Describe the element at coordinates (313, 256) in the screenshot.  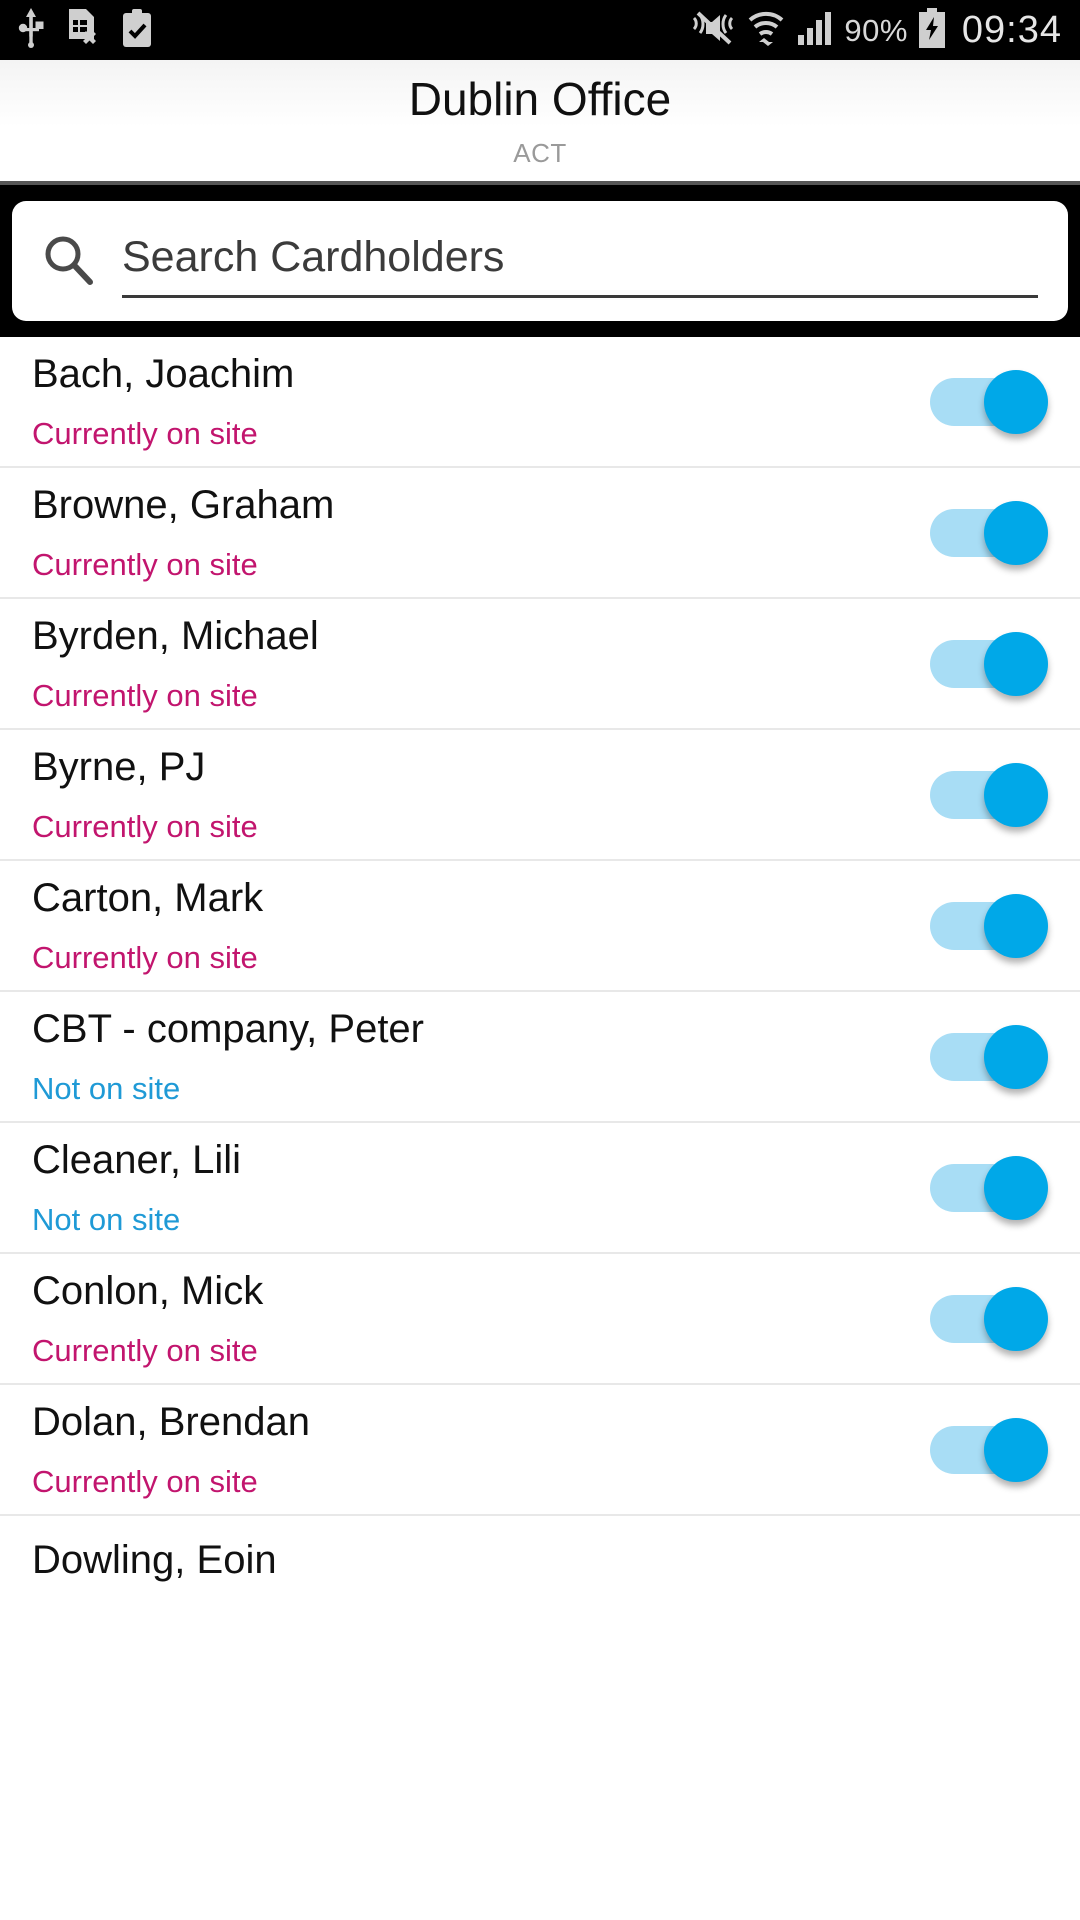
I see `search-placeholder: Search Cardholders` at that location.